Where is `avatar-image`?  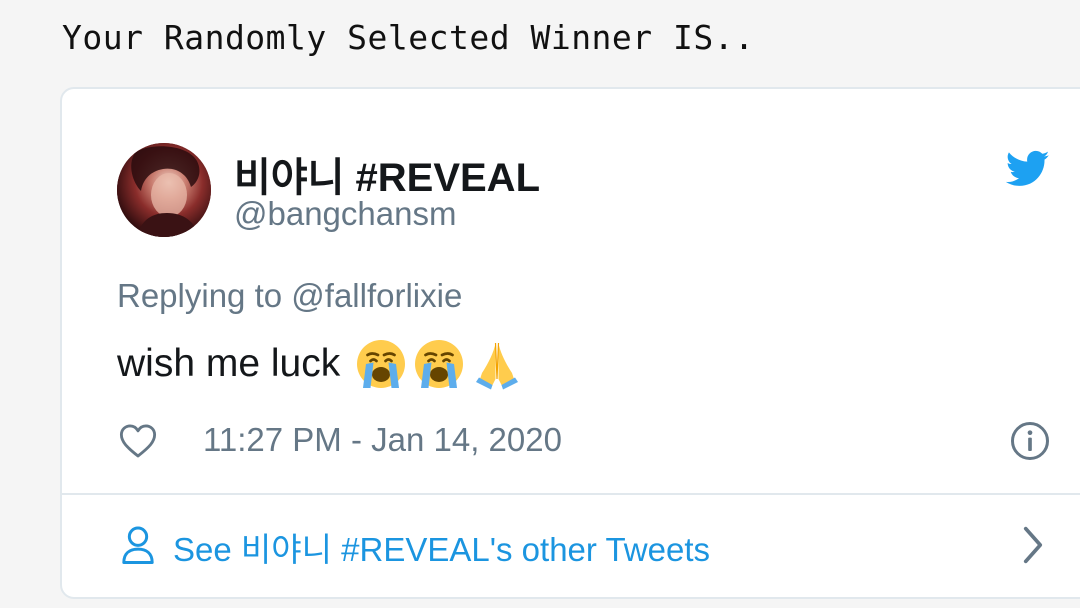 avatar-image is located at coordinates (164, 190).